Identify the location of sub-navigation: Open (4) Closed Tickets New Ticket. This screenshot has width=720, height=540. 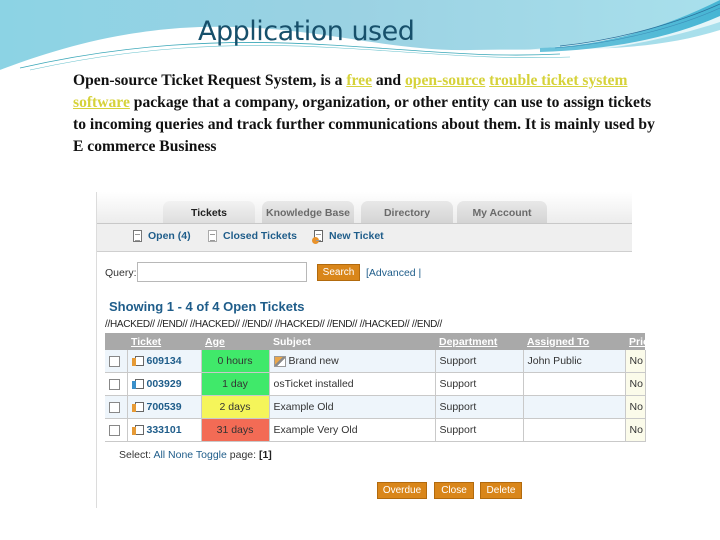
(364, 238).